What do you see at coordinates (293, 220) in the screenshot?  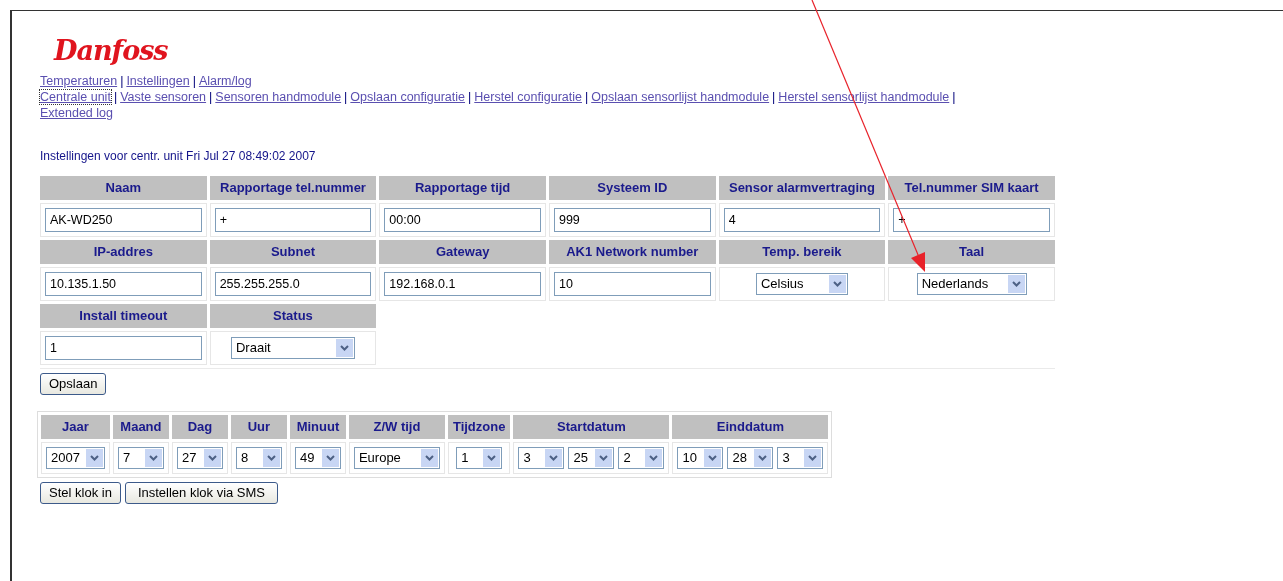 I see `text-field: +` at bounding box center [293, 220].